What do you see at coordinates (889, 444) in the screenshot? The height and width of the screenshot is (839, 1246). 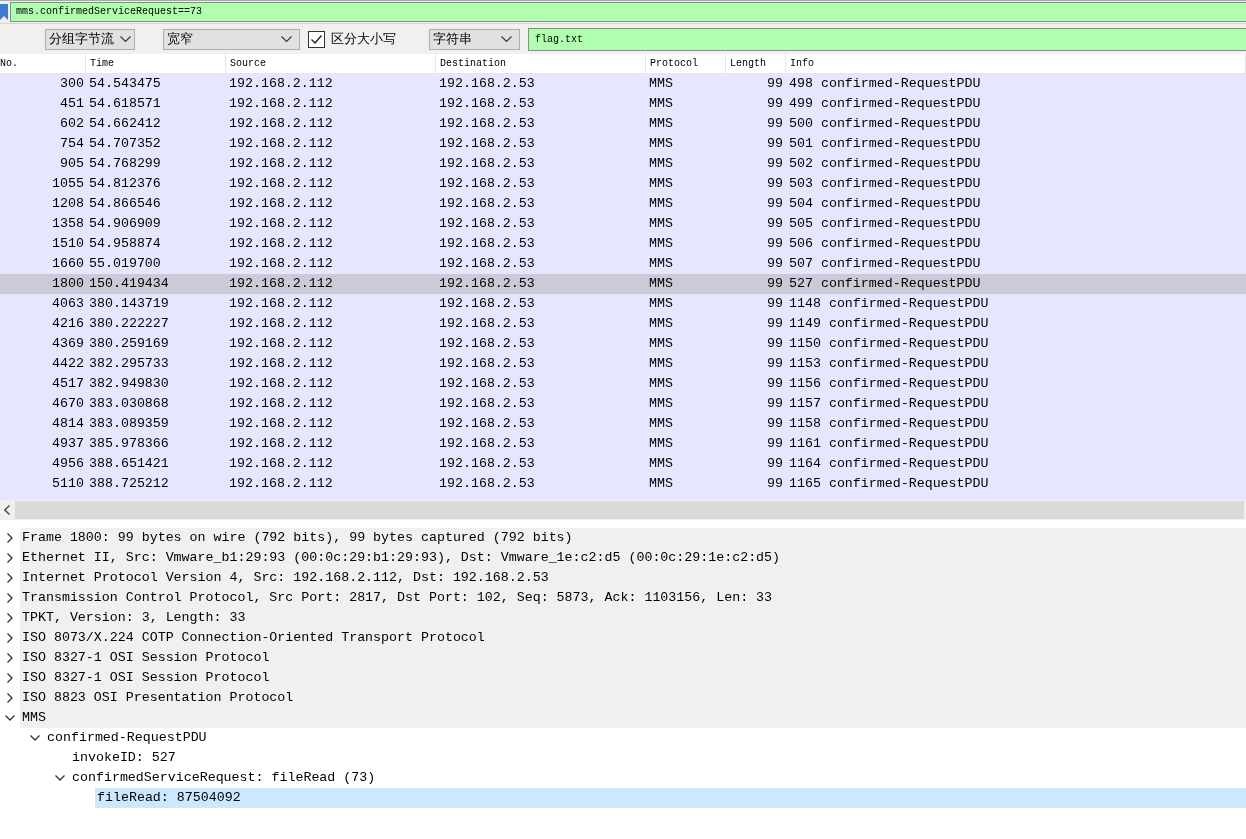 I see `info-cell-text: 1161 confirmed-RequestPDU` at bounding box center [889, 444].